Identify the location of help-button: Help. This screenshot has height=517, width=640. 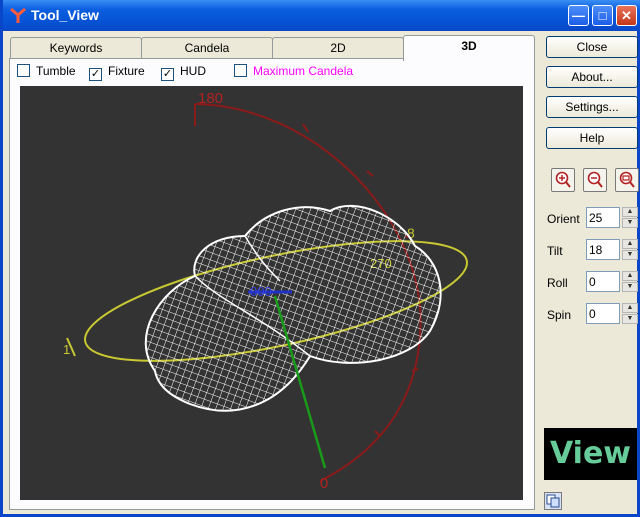
(592, 138).